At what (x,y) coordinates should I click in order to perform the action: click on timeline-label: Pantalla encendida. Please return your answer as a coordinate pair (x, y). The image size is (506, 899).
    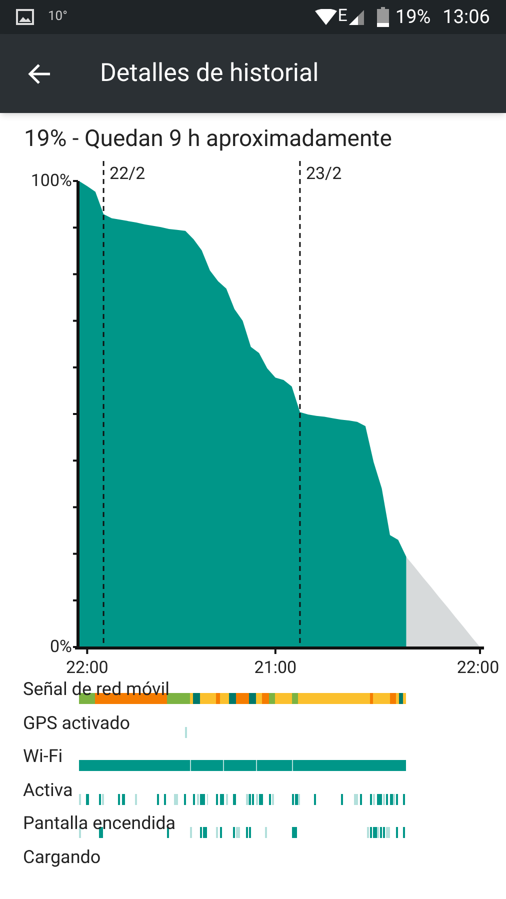
    Looking at the image, I should click on (99, 824).